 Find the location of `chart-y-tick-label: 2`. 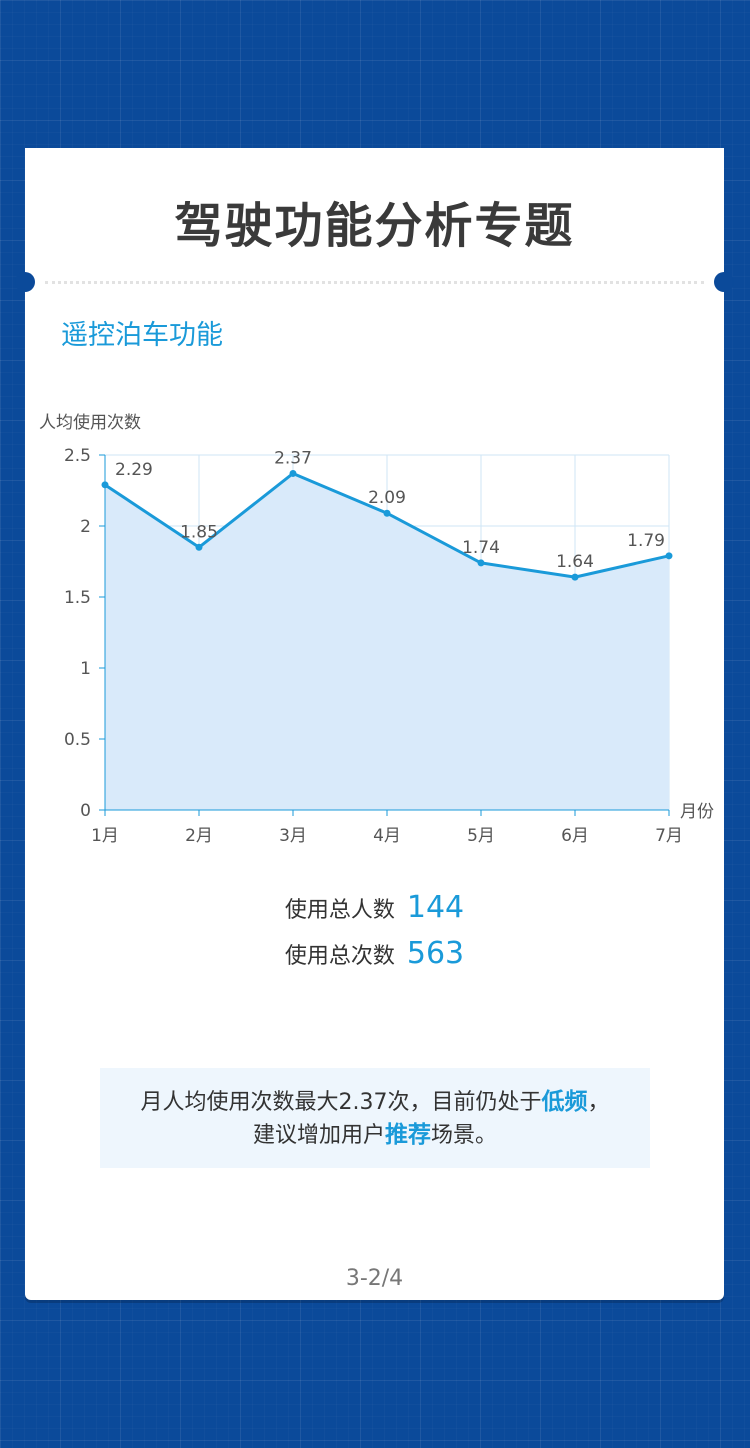

chart-y-tick-label: 2 is located at coordinates (85, 527).